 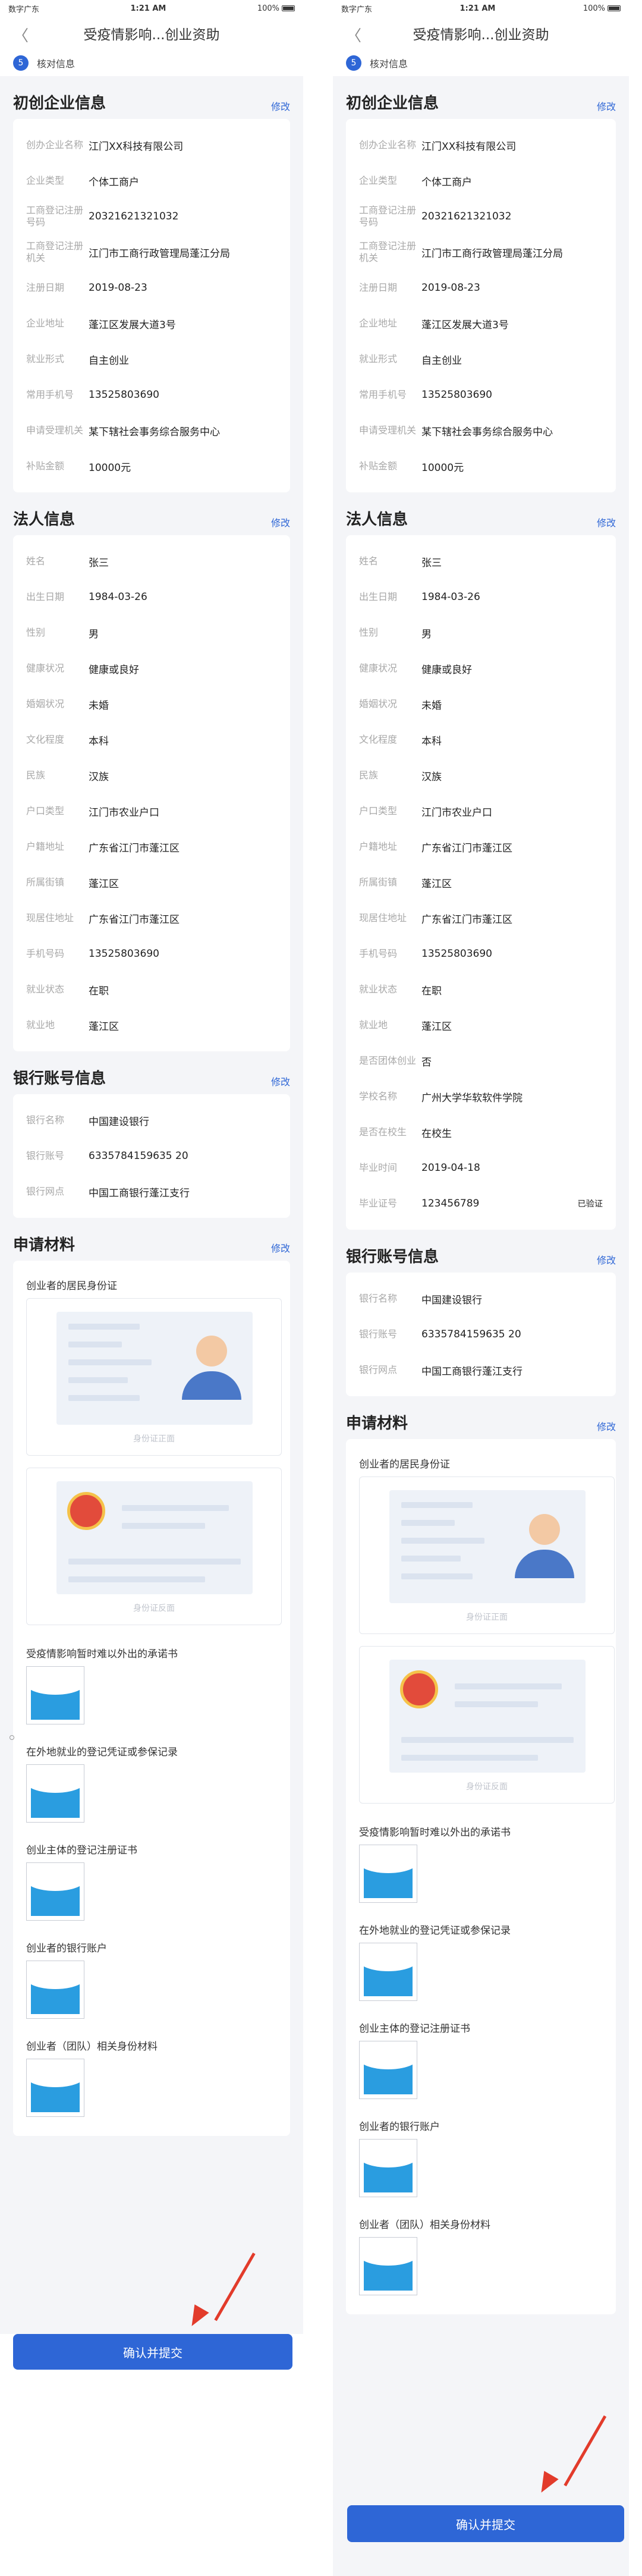 What do you see at coordinates (446, 670) in the screenshot?
I see `field-value: 健康或良好` at bounding box center [446, 670].